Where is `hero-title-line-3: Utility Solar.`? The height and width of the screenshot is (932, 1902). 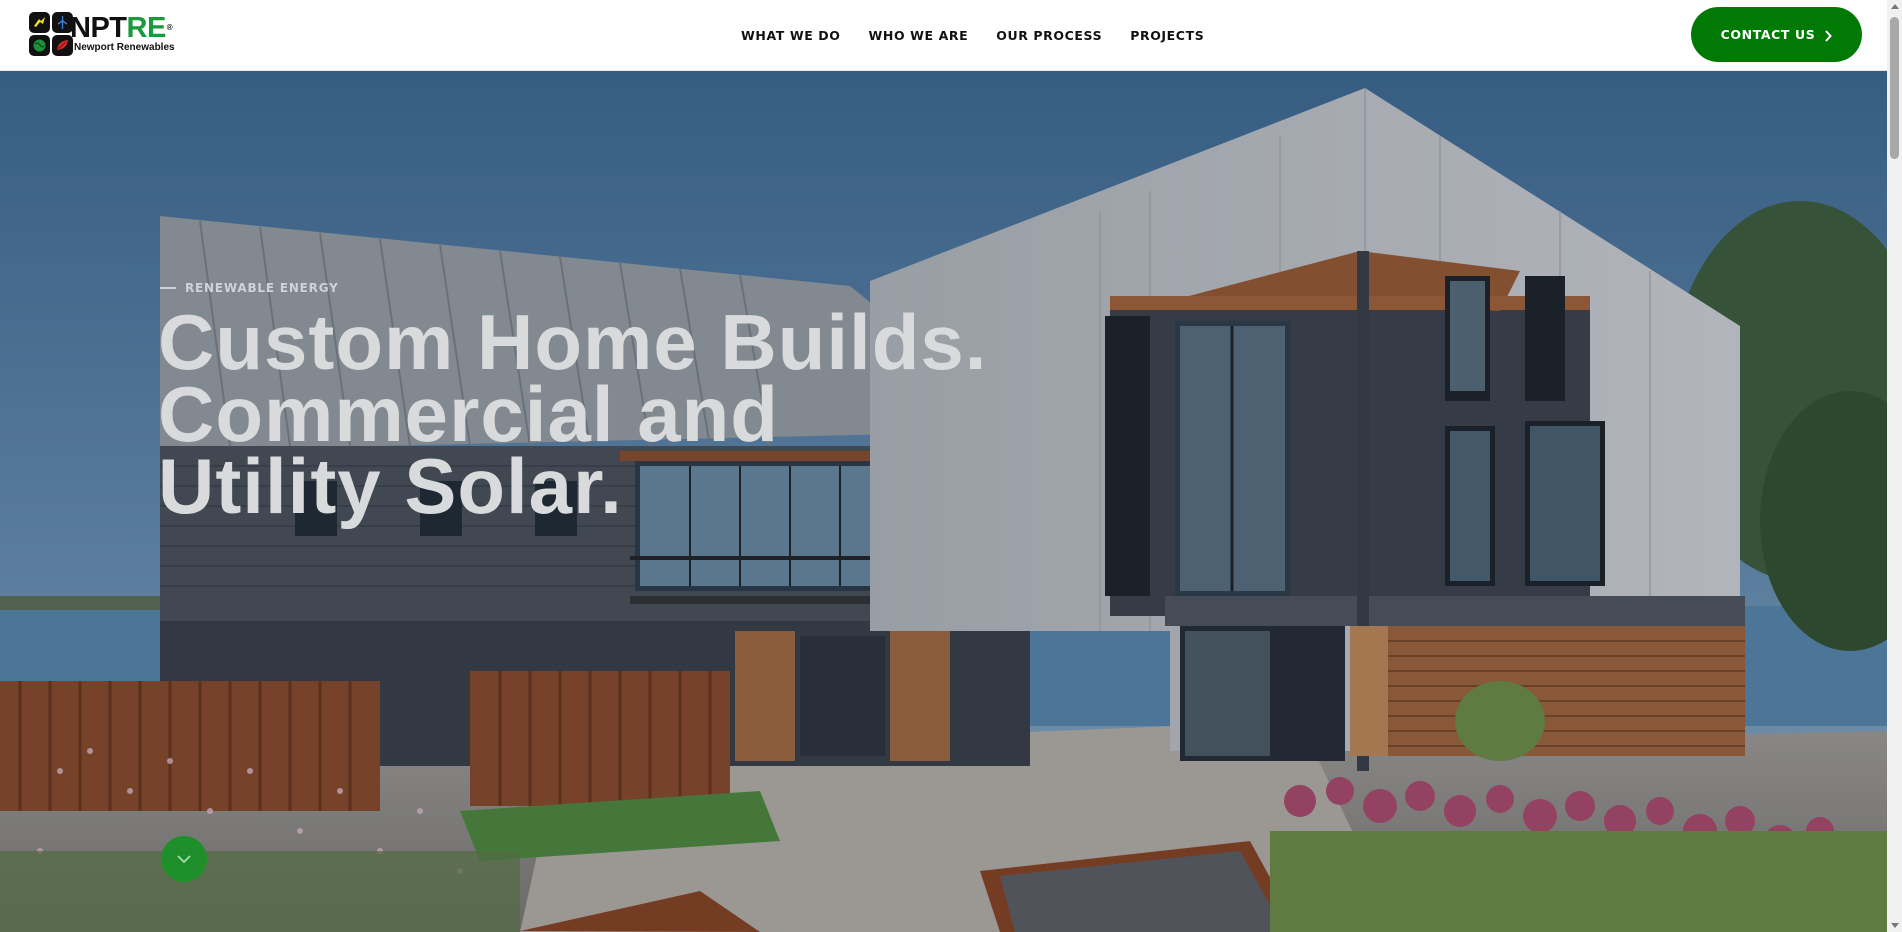 hero-title-line-3: Utility Solar. is located at coordinates (390, 486).